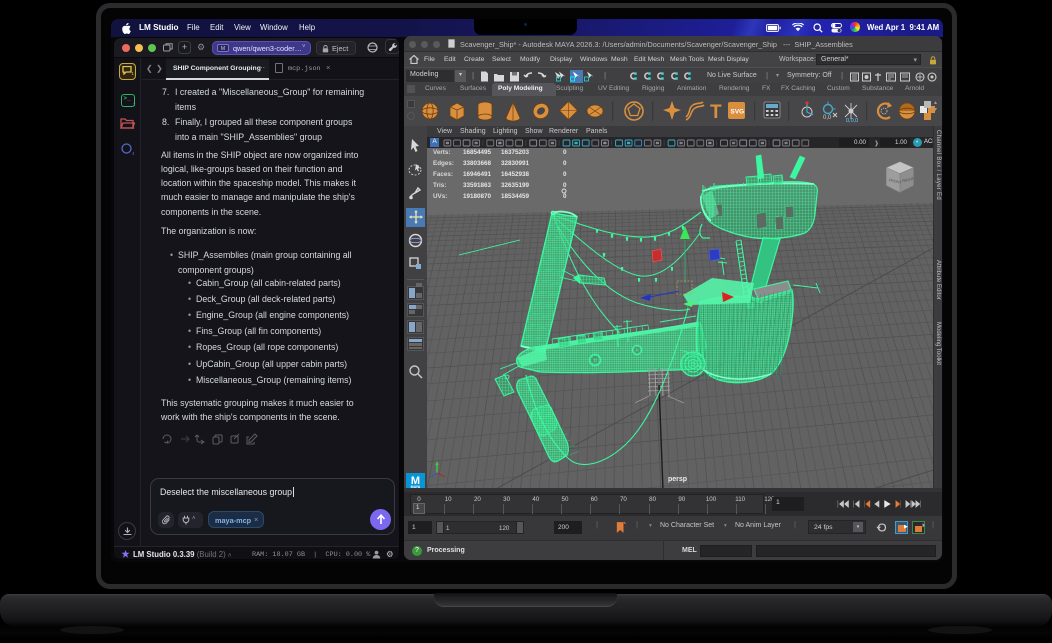 The height and width of the screenshot is (643, 1052). I want to click on svg-text: SVG, so click(737, 111).